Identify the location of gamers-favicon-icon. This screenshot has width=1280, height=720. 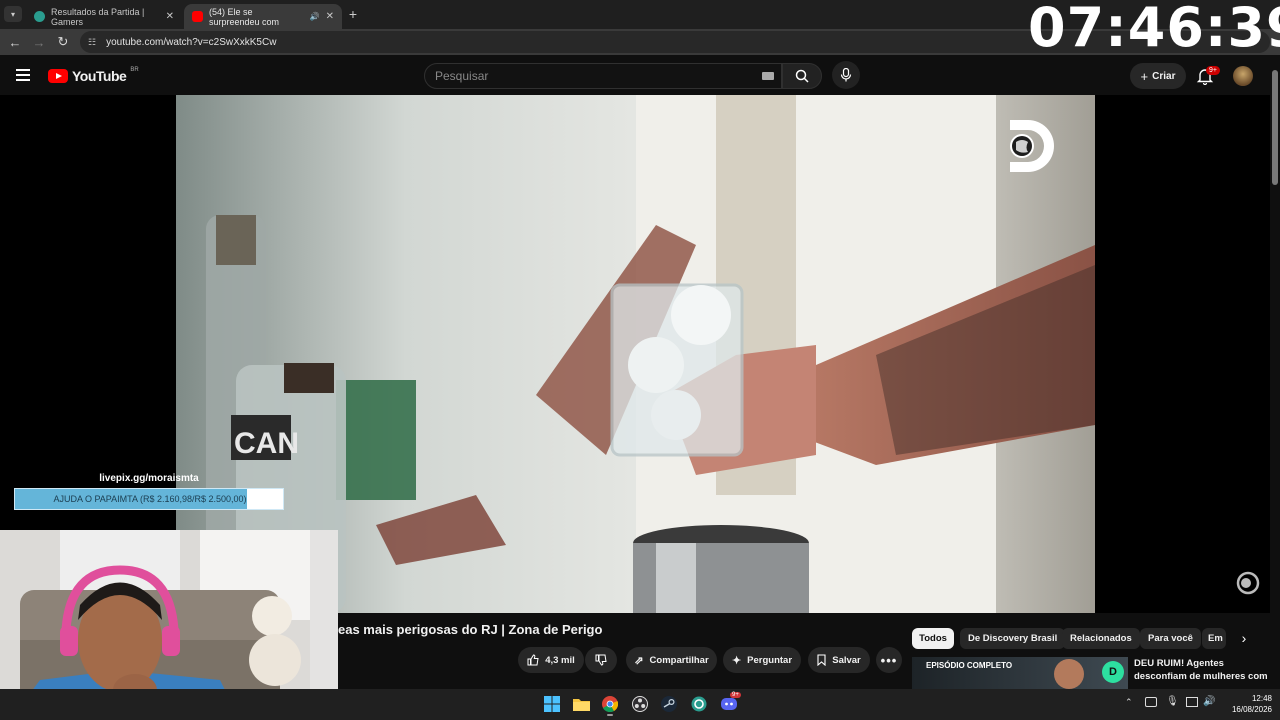
(39, 16).